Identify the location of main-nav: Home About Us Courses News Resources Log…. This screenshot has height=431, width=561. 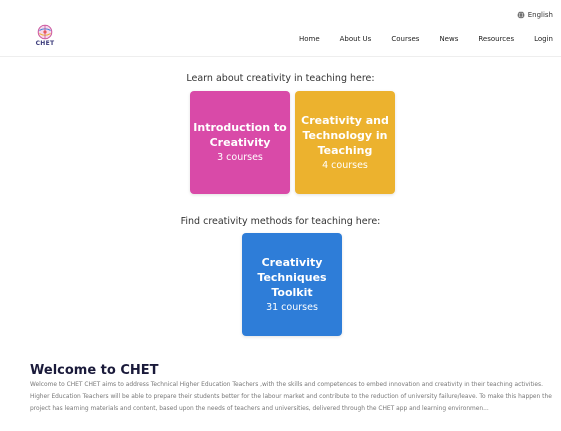
(422, 39).